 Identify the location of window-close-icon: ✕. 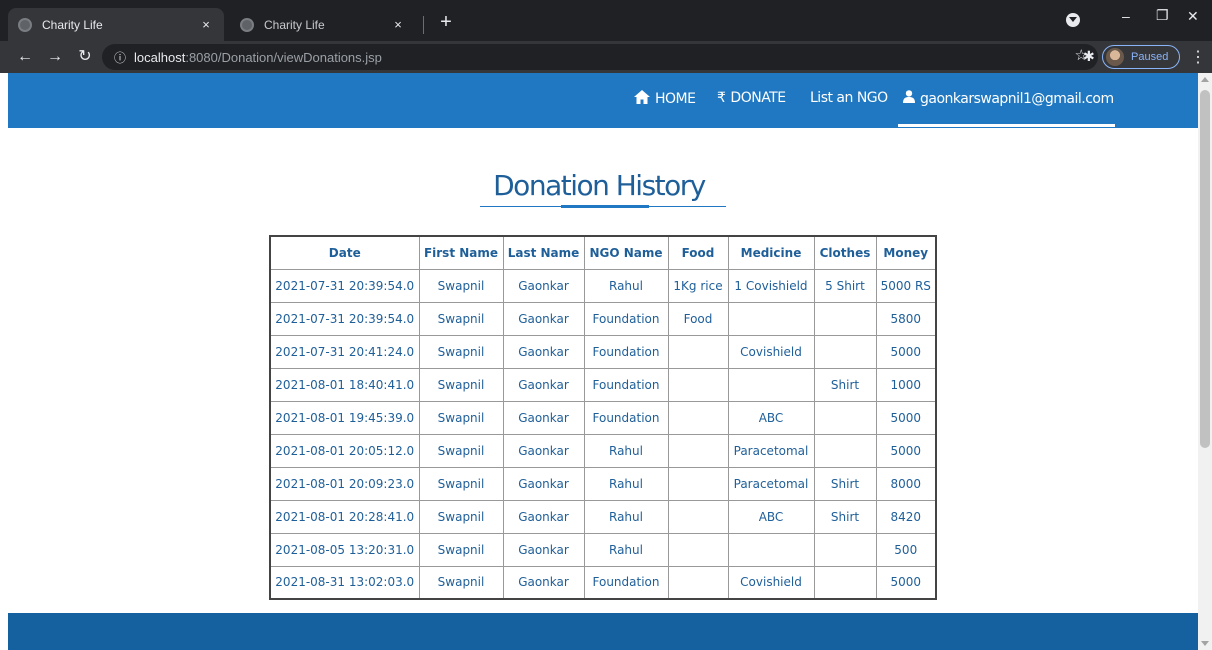
(1193, 16).